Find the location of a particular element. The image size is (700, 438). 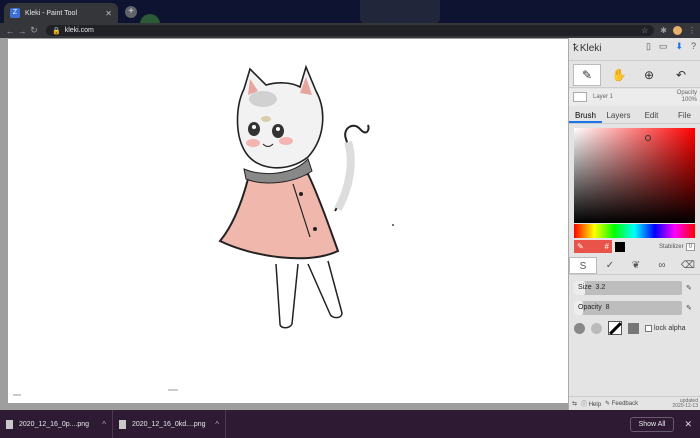

reload-icon: ↻ is located at coordinates (34, 30).